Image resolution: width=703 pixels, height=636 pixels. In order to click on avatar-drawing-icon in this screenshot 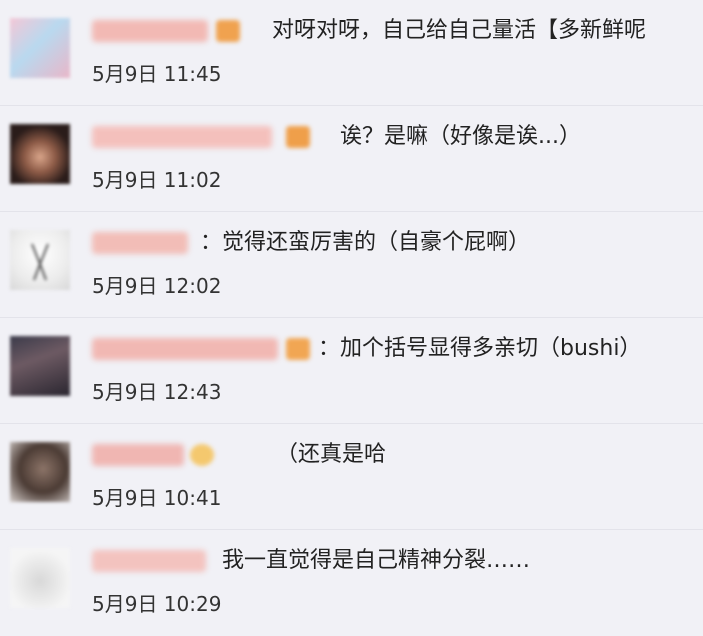, I will do `click(40, 262)`.